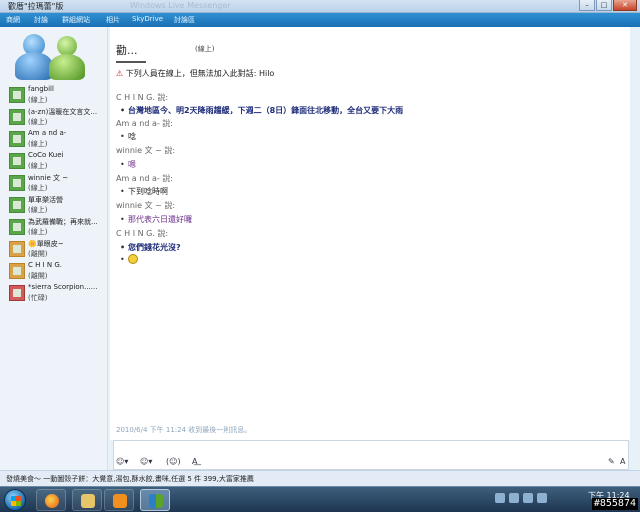  What do you see at coordinates (38, 298) in the screenshot?
I see `contact-status: (忙碌)` at bounding box center [38, 298].